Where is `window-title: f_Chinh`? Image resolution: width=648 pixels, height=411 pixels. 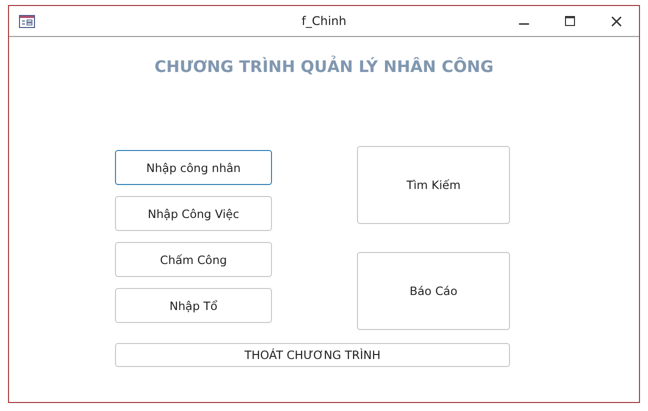 window-title: f_Chinh is located at coordinates (324, 21).